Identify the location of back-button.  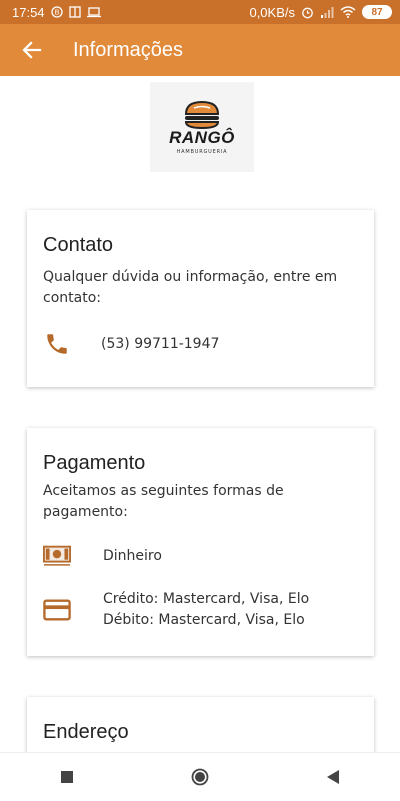
(32, 50).